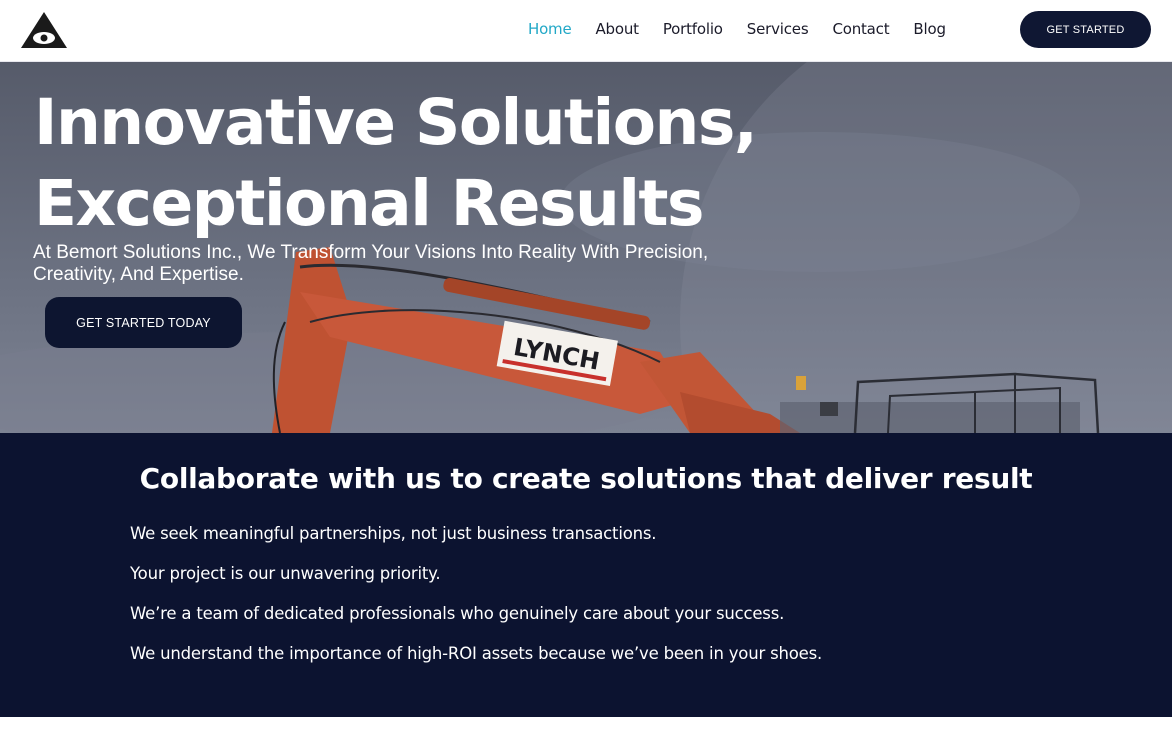  Describe the element at coordinates (693, 29) in the screenshot. I see `nav-portfolio-link: Portfolio` at that location.